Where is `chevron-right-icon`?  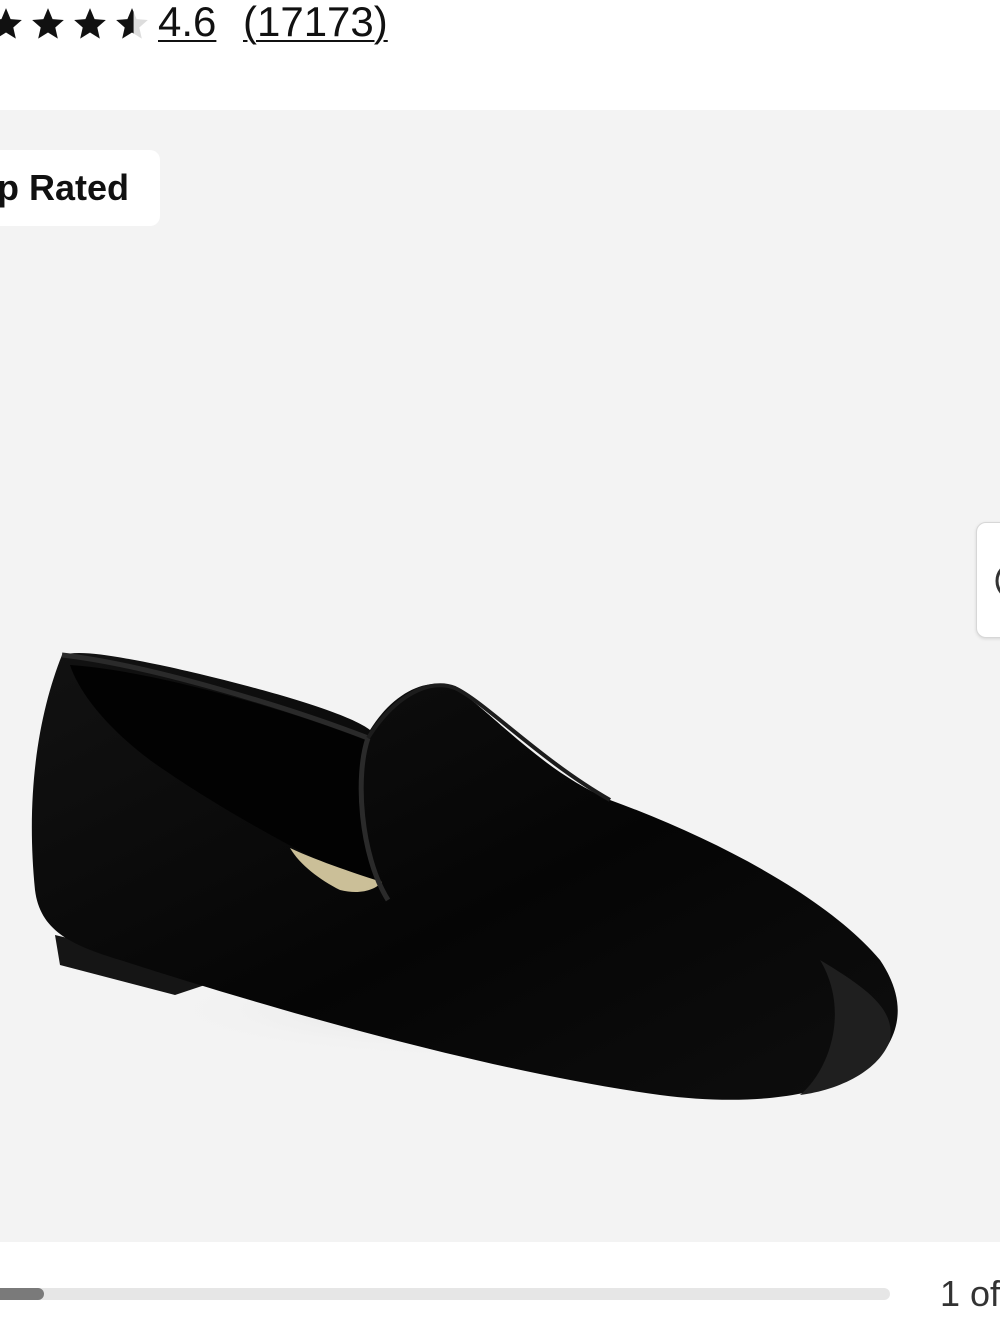 chevron-right-icon is located at coordinates (997, 581).